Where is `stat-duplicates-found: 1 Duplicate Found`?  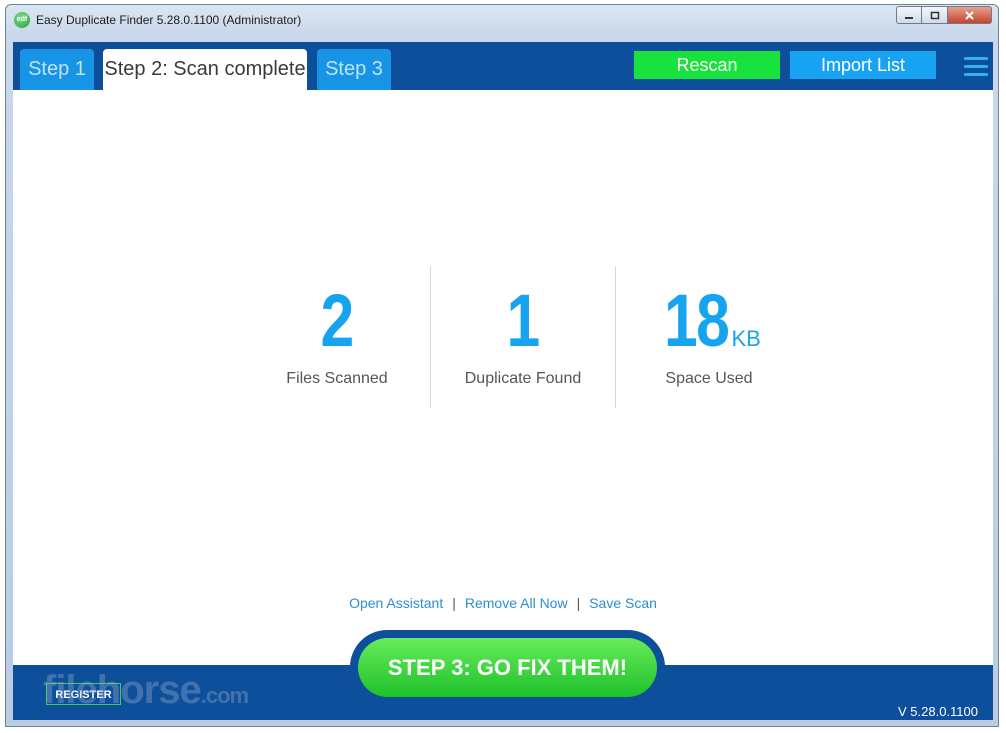
stat-duplicates-found: 1 Duplicate Found is located at coordinates (523, 335).